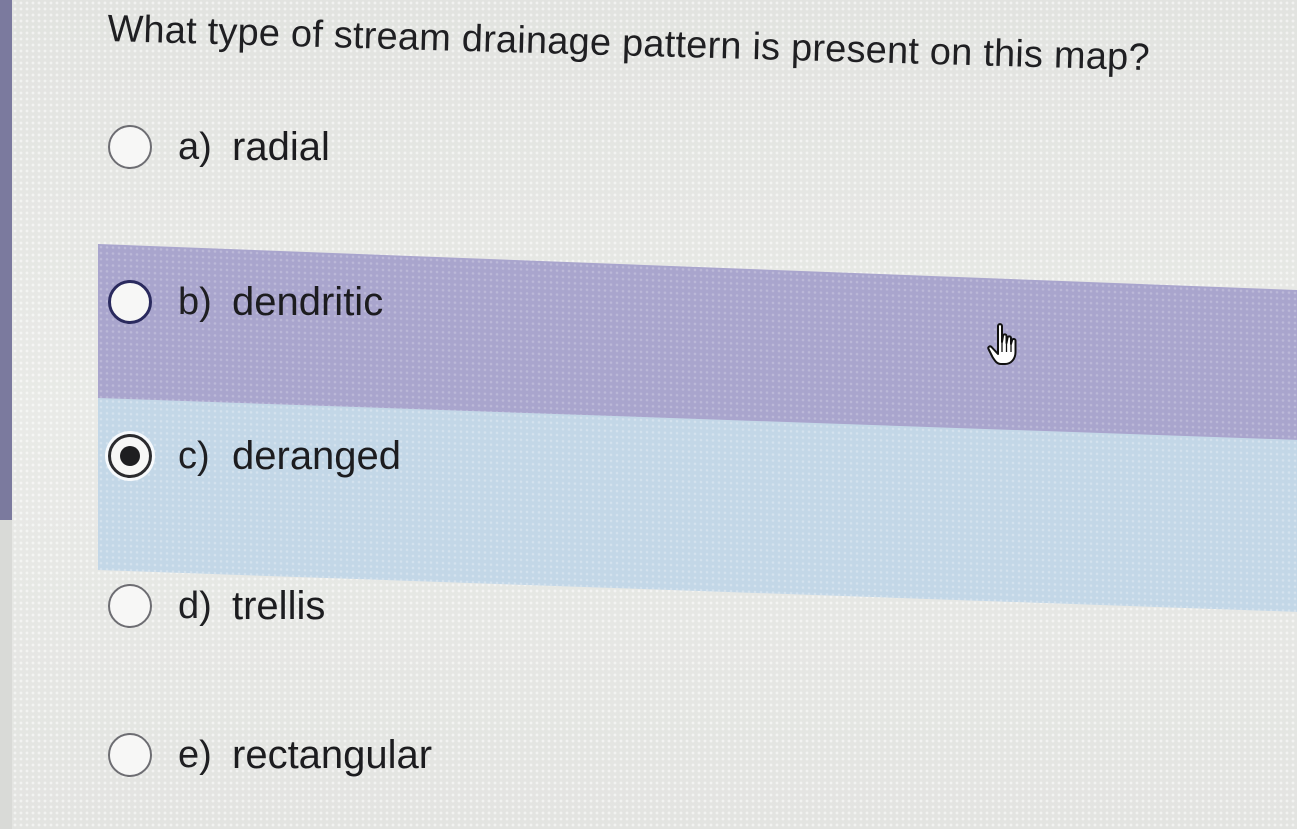 This screenshot has height=829, width=1297. What do you see at coordinates (281, 146) in the screenshot?
I see `option-label-a: radial` at bounding box center [281, 146].